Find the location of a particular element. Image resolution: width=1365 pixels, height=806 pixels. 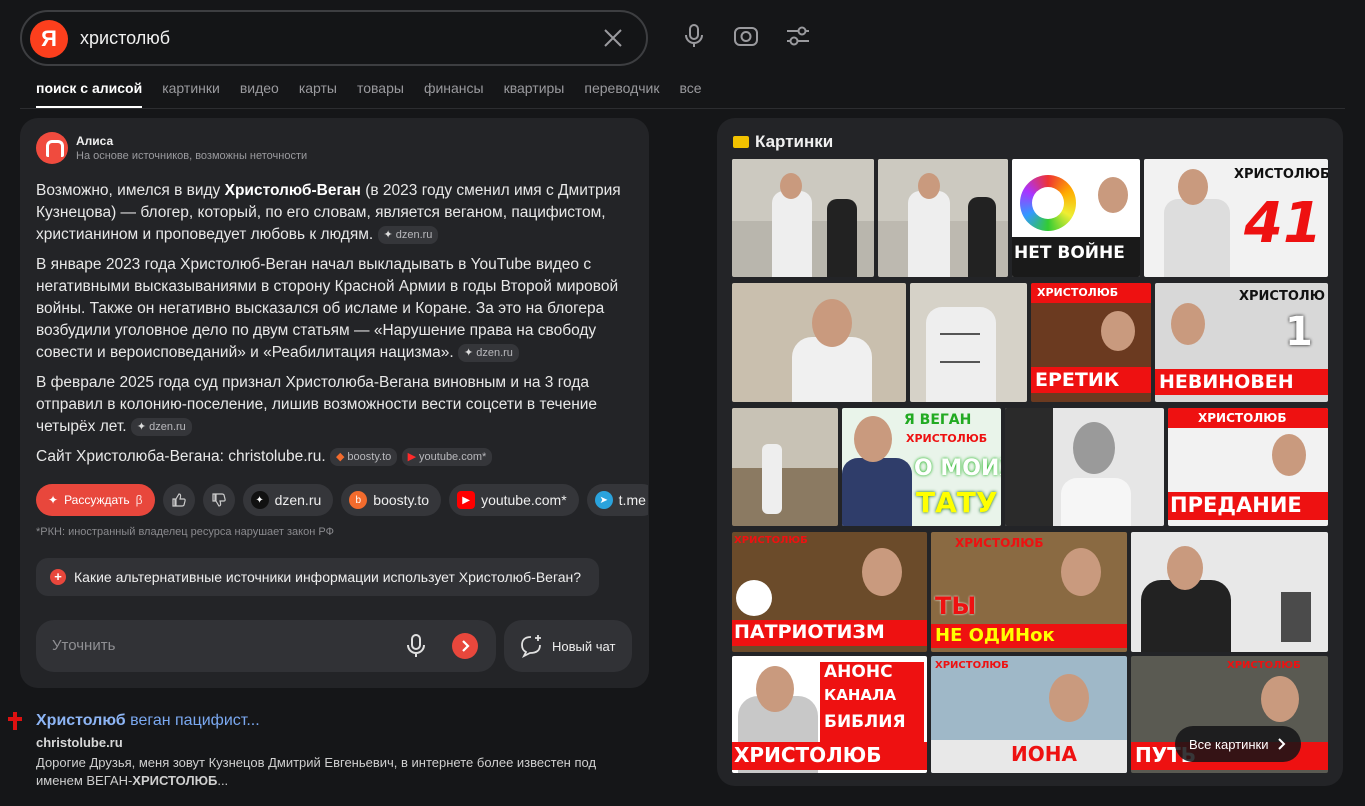

divider is located at coordinates (682, 108).